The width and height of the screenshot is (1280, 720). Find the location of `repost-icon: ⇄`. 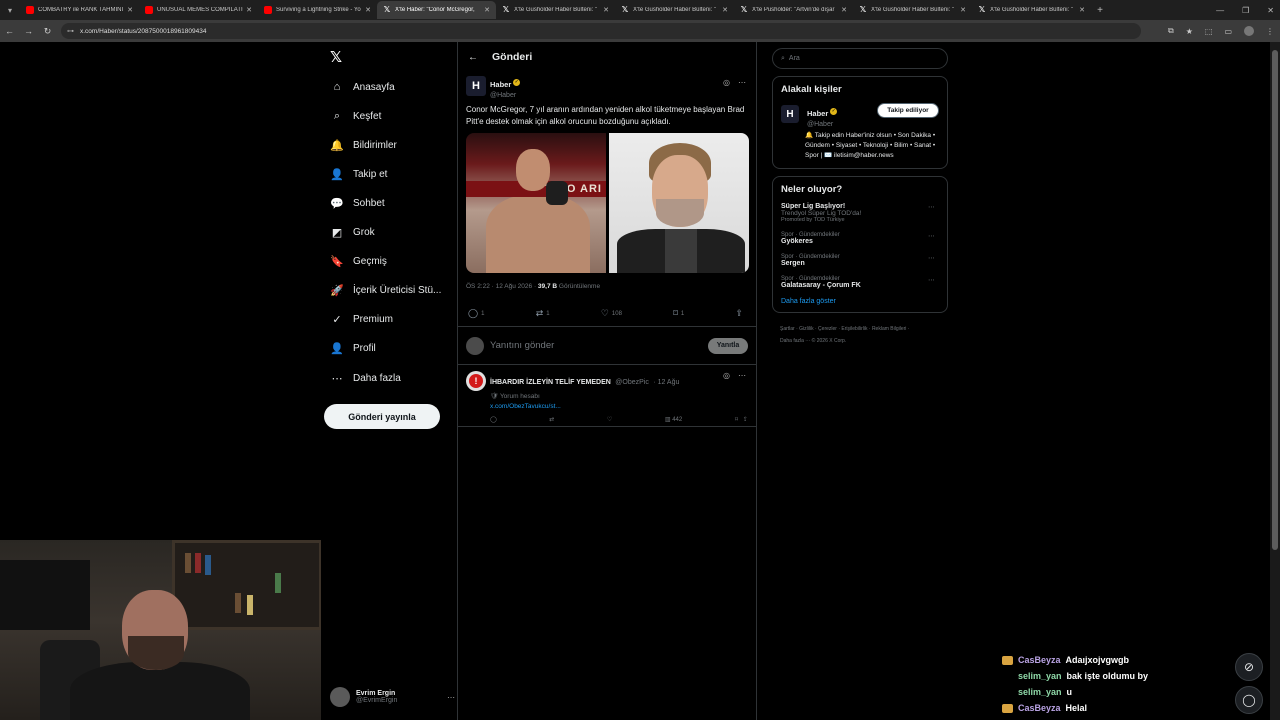

repost-icon: ⇄ is located at coordinates (551, 419).